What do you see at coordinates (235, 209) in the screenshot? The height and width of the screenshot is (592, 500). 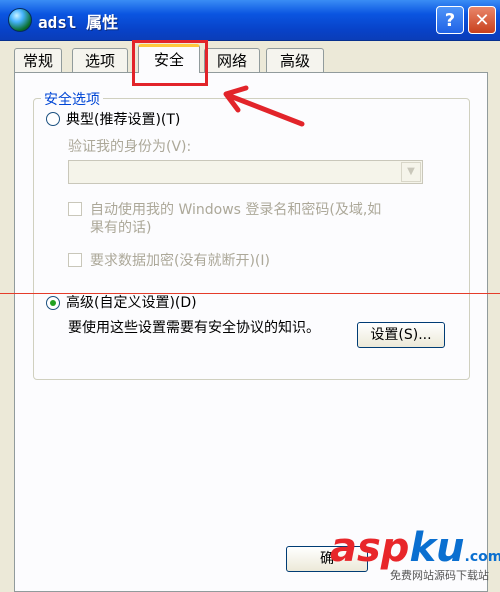 I see `auto-logon-label-line1: 自动使用我的 Windows 登录名和密码(及域,如` at bounding box center [235, 209].